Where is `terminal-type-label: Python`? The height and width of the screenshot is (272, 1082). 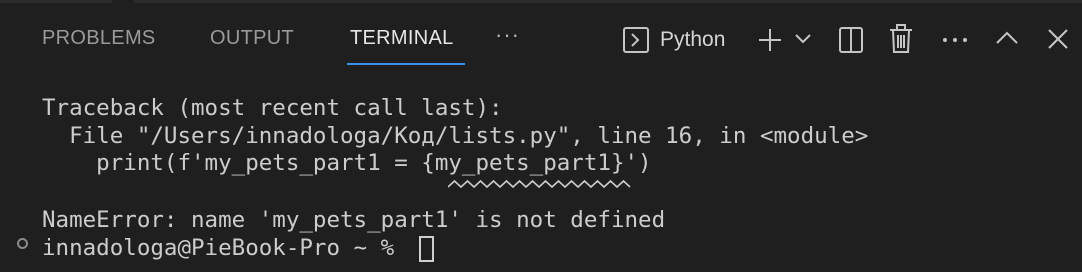 terminal-type-label: Python is located at coordinates (693, 39).